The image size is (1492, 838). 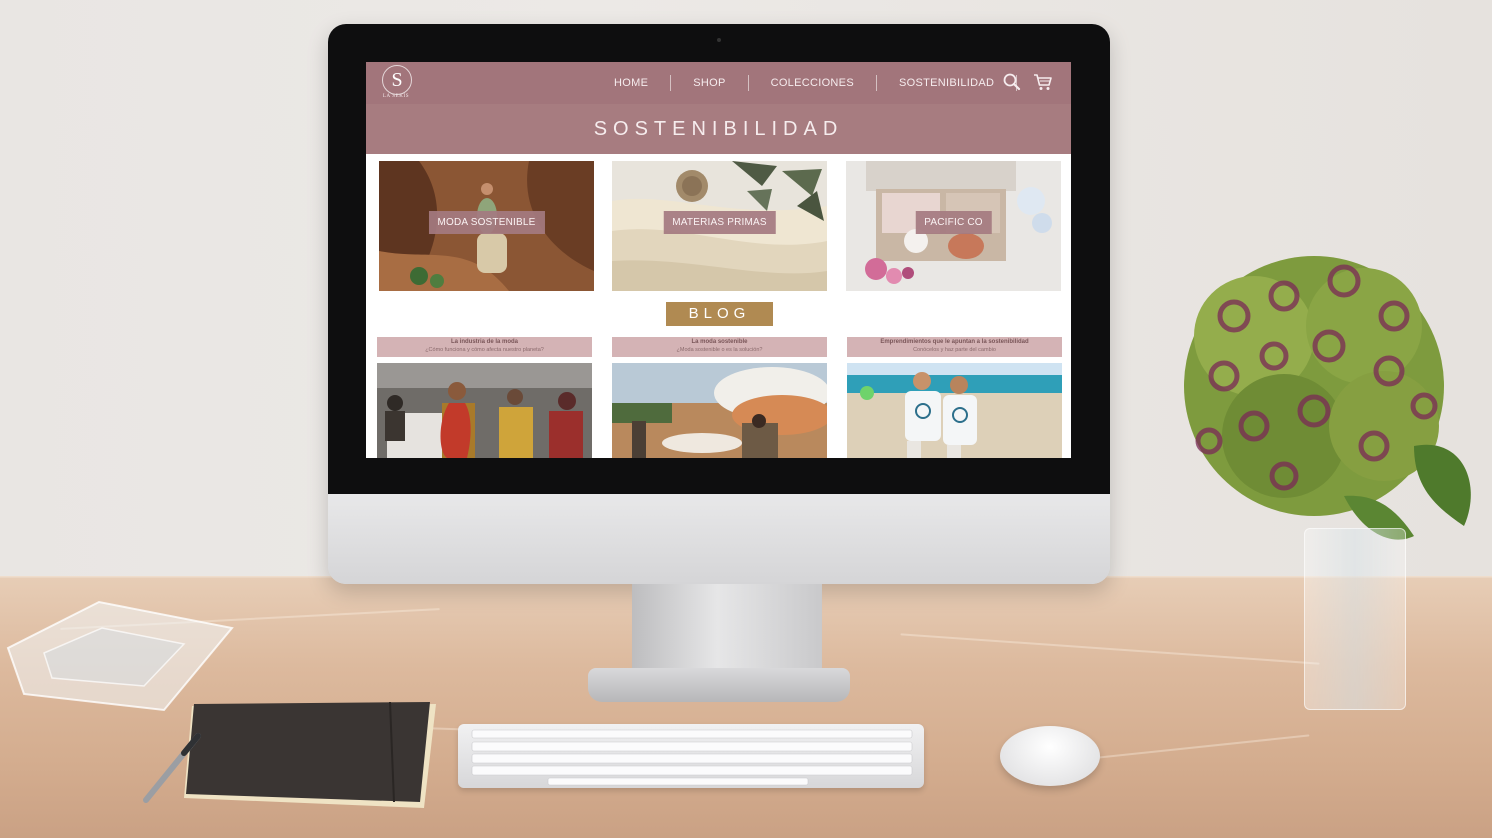 What do you see at coordinates (719, 222) in the screenshot?
I see `category-label: MATERIAS PRIMAS` at bounding box center [719, 222].